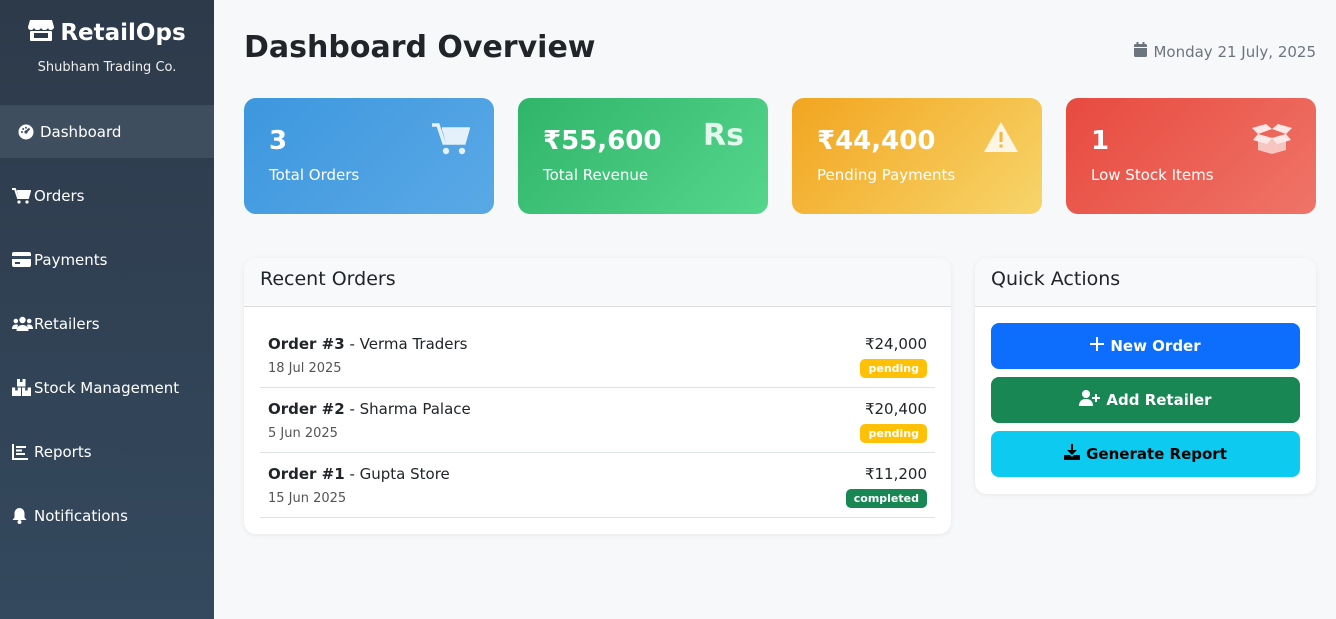 The image size is (1336, 619). Describe the element at coordinates (107, 67) in the screenshot. I see `company-name: Shubham Trading Co.` at that location.